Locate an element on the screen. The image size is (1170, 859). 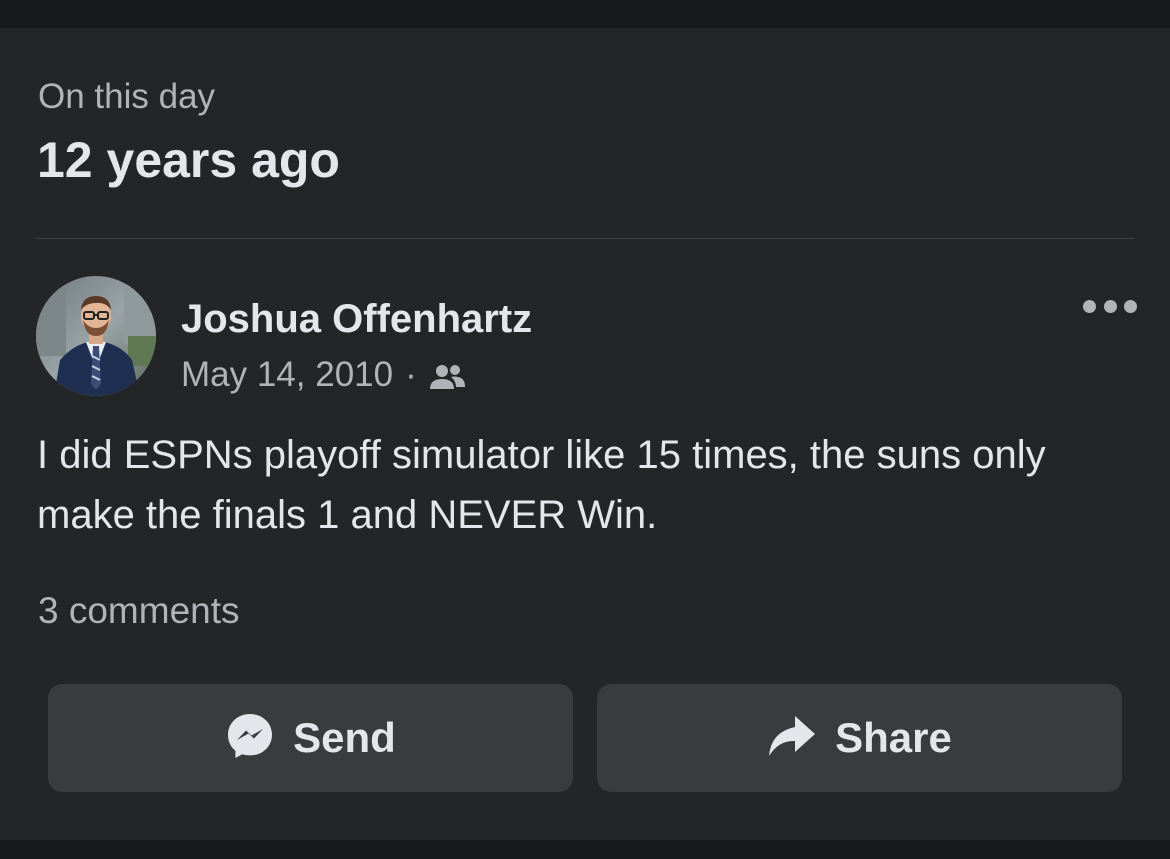
more-options-icon is located at coordinates (1110, 306).